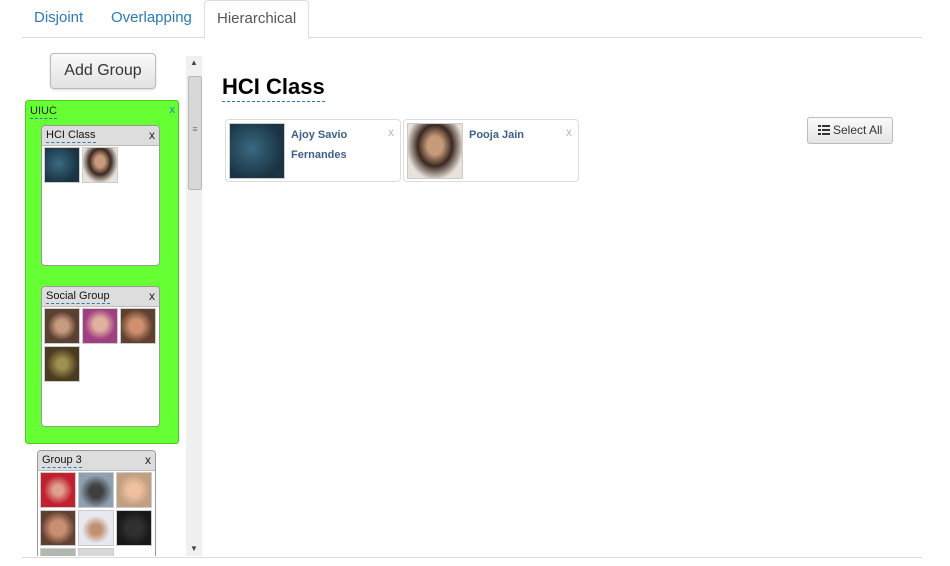 The width and height of the screenshot is (950, 566). What do you see at coordinates (195, 129) in the screenshot?
I see `grip-icon: ≡` at bounding box center [195, 129].